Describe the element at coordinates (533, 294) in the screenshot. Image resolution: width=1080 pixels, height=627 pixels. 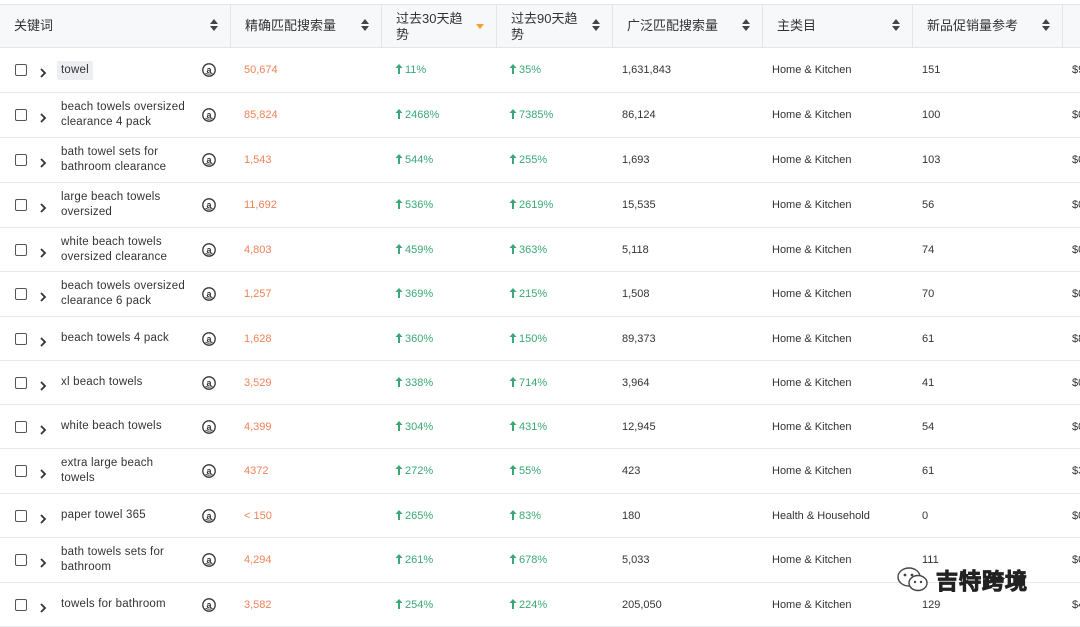
I see `trend-90-value: 215%` at that location.